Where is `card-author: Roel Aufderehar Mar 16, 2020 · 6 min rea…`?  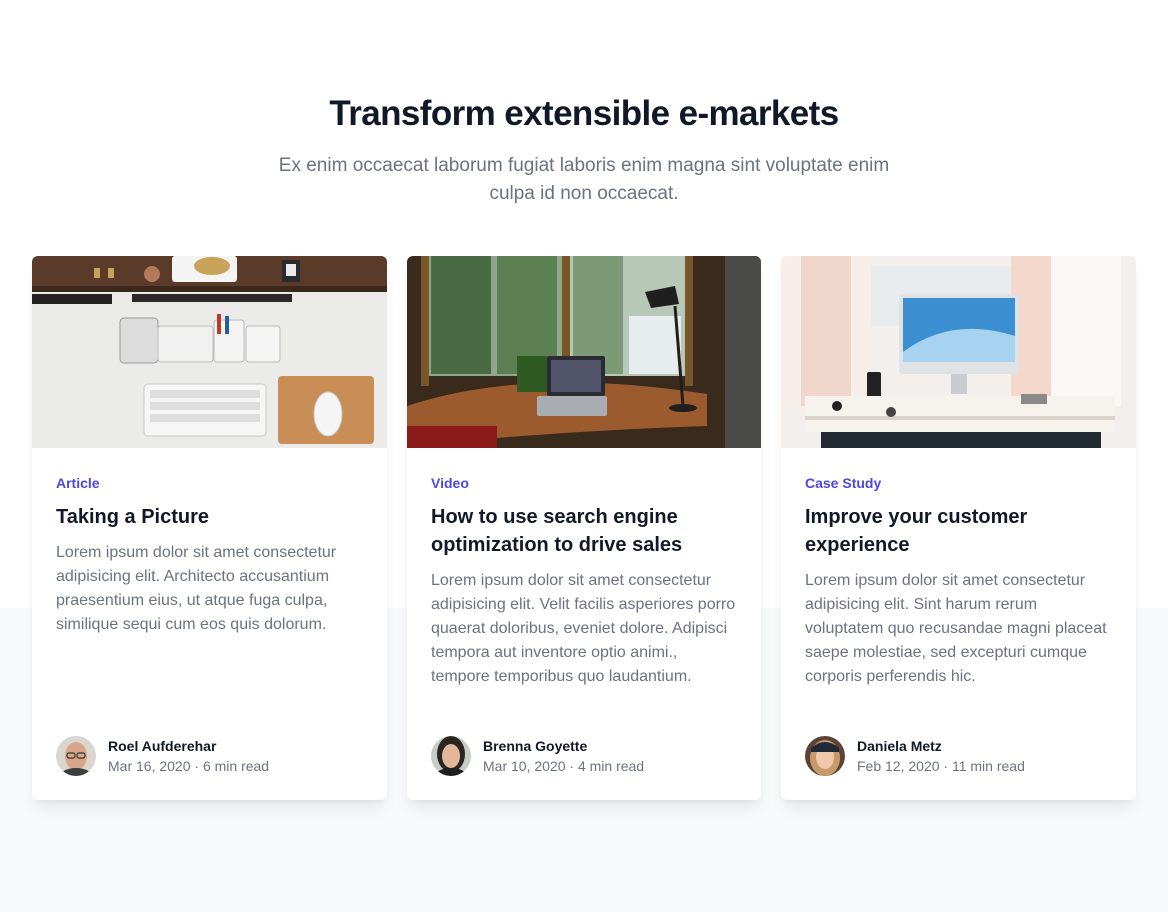 card-author: Roel Aufderehar Mar 16, 2020 · 6 min rea… is located at coordinates (209, 756).